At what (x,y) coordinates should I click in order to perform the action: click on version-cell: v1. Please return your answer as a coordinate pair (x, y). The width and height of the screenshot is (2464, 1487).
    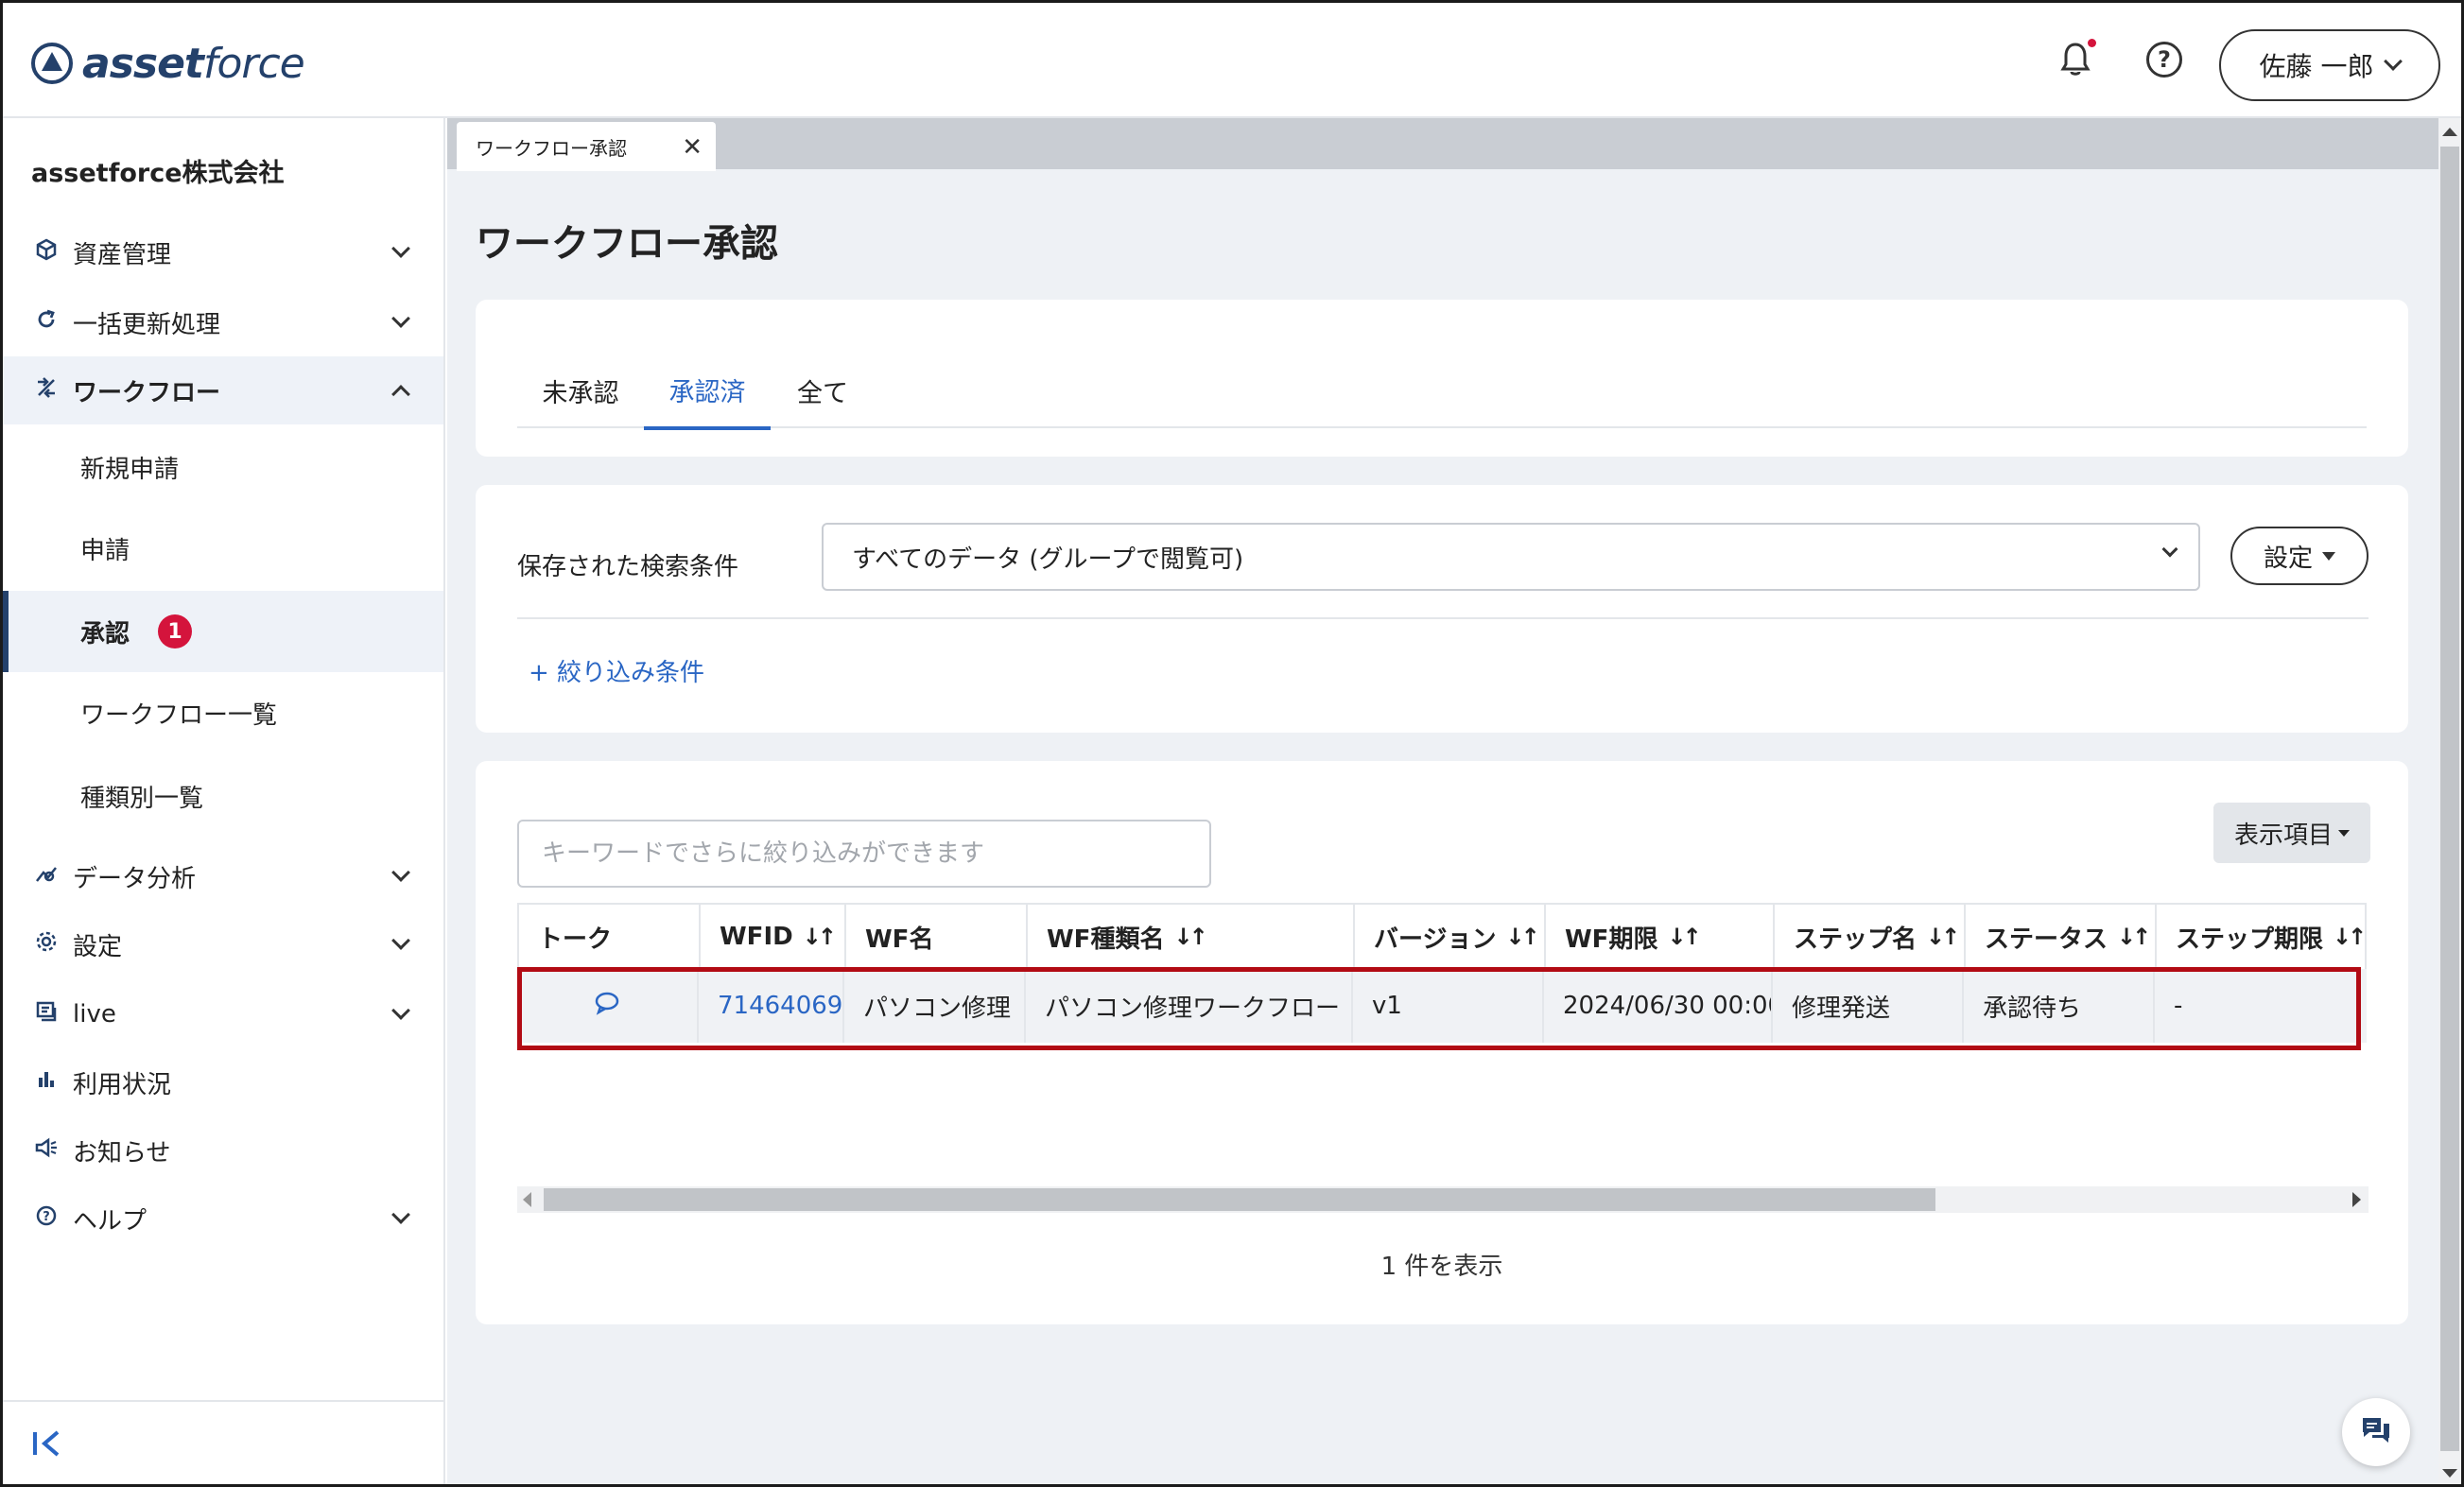
    Looking at the image, I should click on (1448, 1006).